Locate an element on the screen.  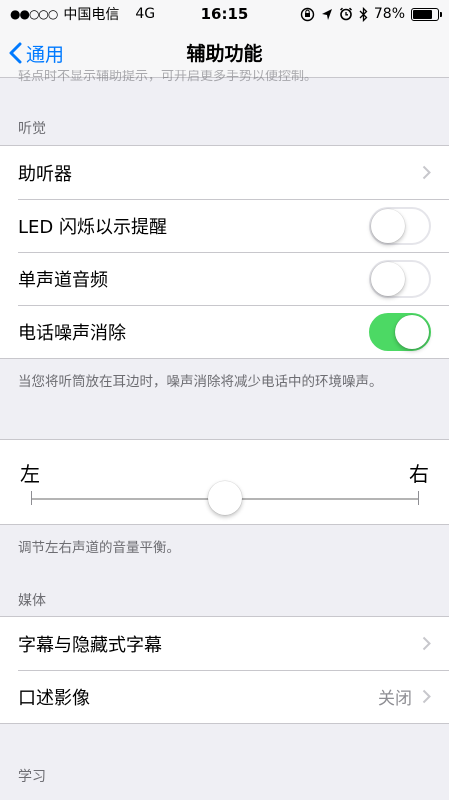
status-right: 78% is located at coordinates (371, 14).